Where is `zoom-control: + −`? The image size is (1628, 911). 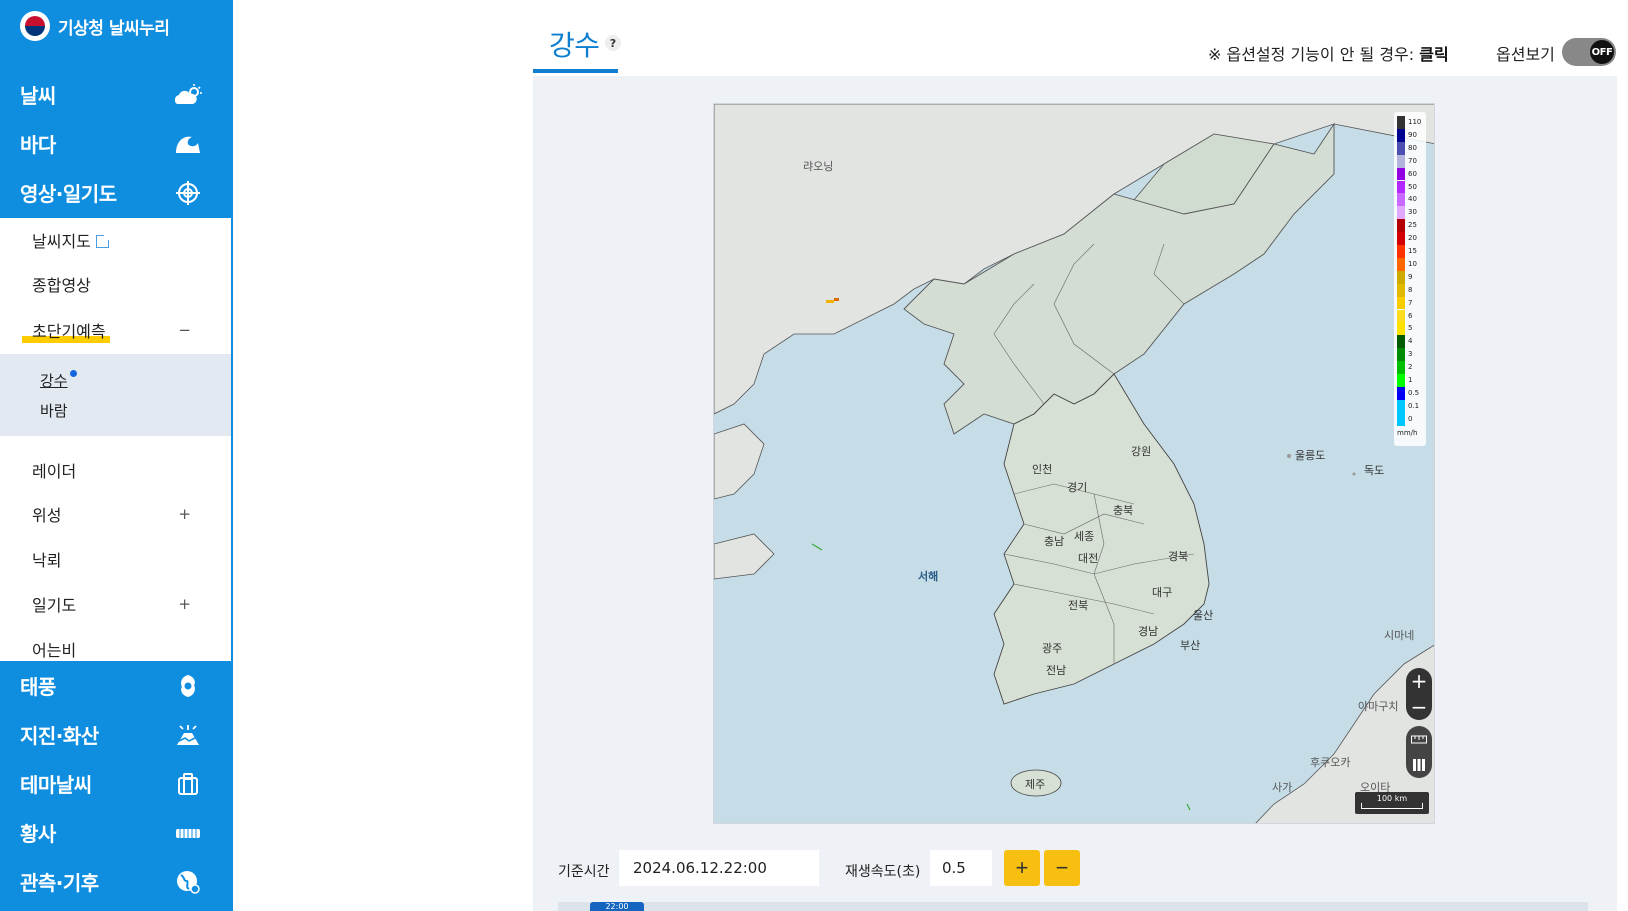 zoom-control: + − is located at coordinates (1419, 694).